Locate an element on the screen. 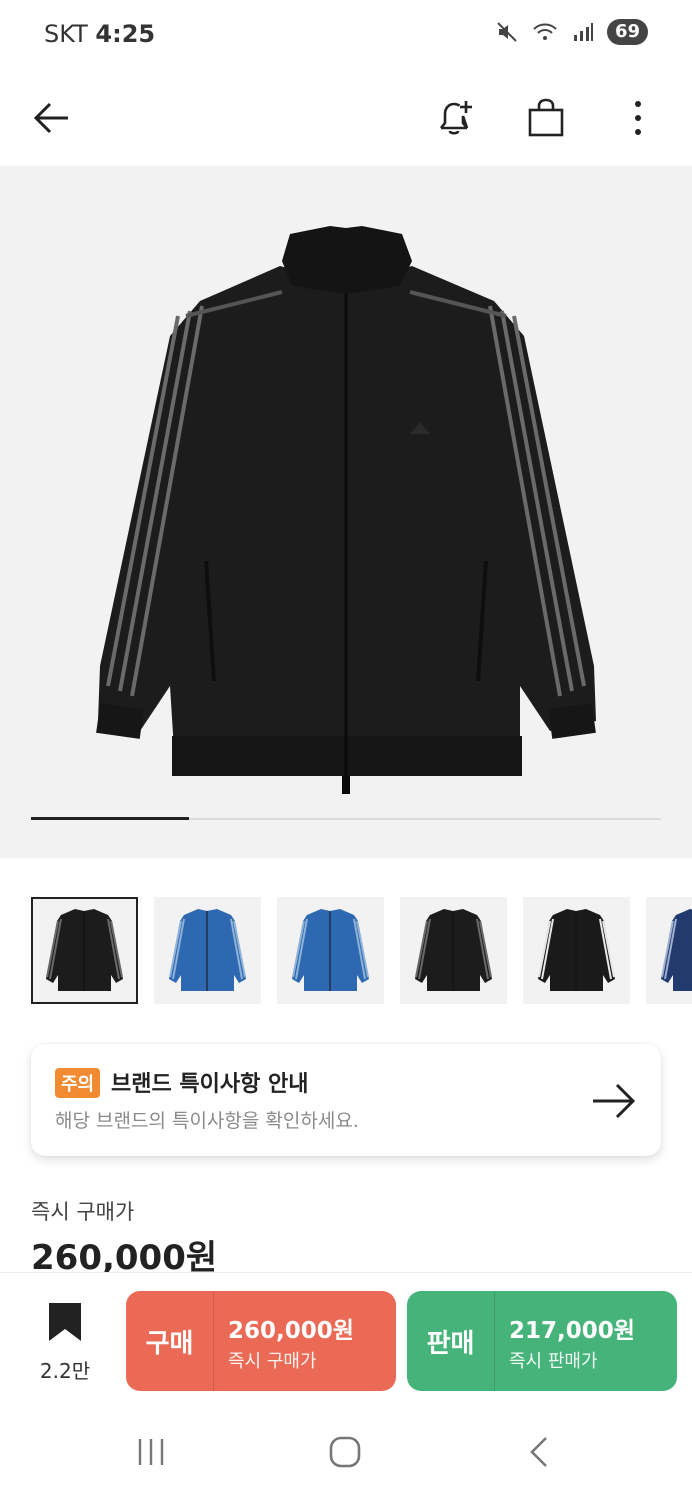  arrow-right-icon is located at coordinates (614, 1101).